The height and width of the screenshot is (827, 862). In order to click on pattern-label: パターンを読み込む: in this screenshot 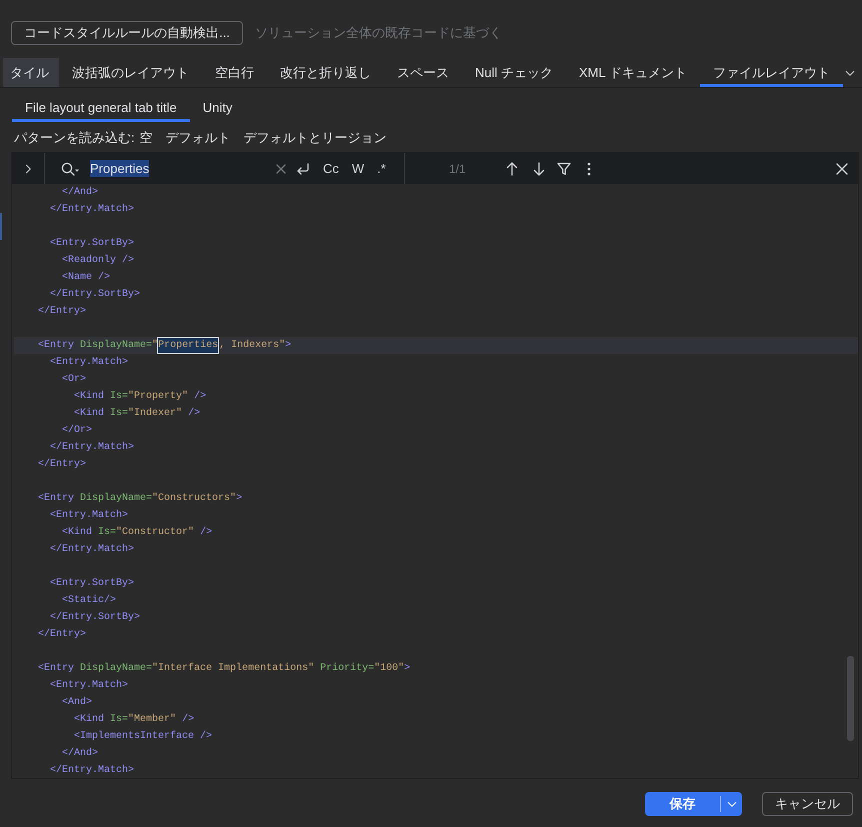, I will do `click(74, 138)`.